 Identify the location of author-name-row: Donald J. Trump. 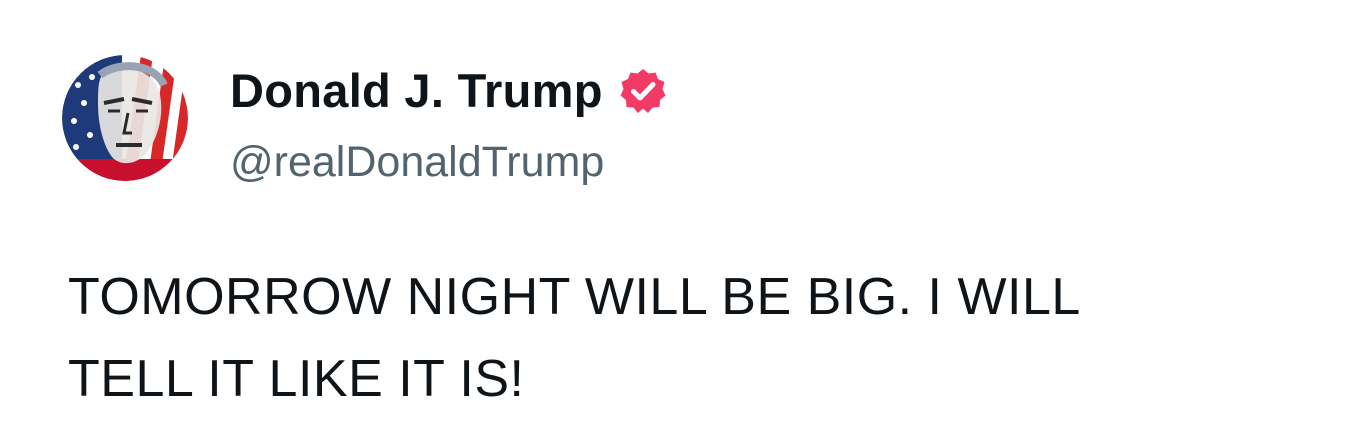
(448, 91).